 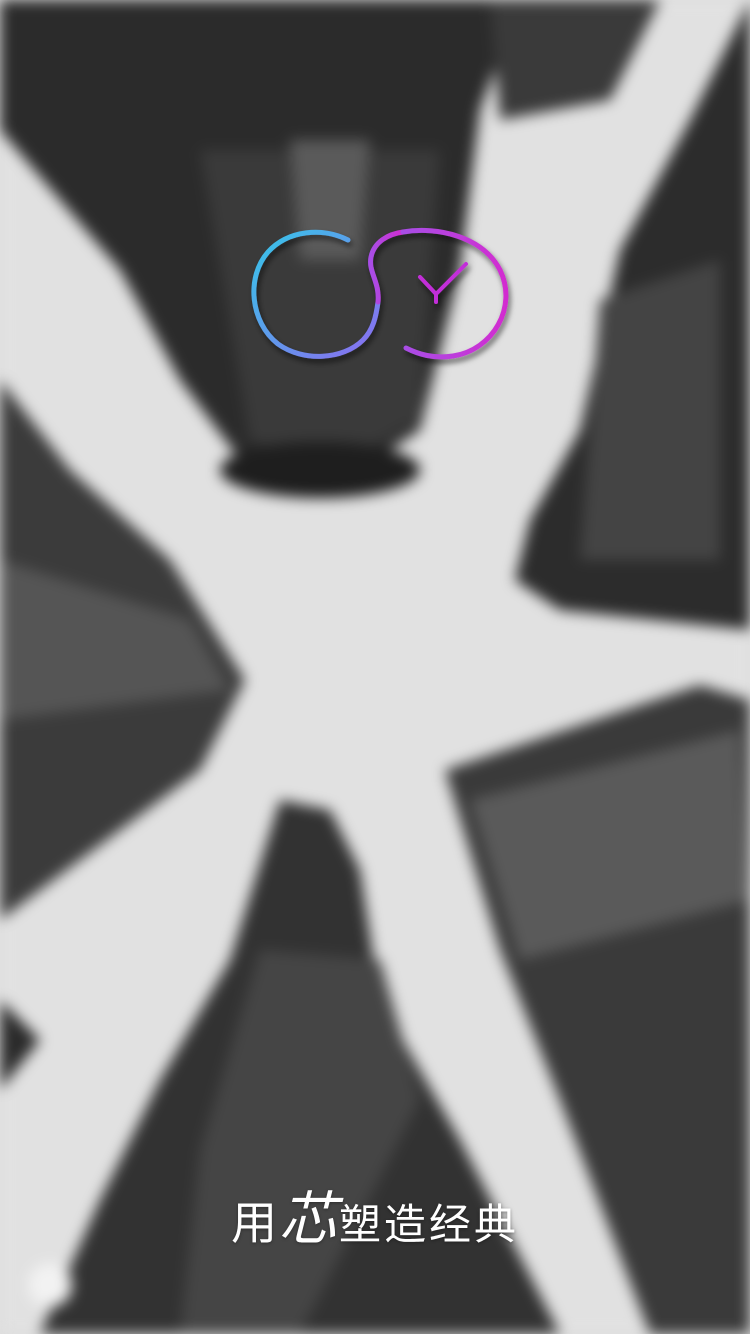 I want to click on slogan-part-2: 芯, so click(x=308, y=1219).